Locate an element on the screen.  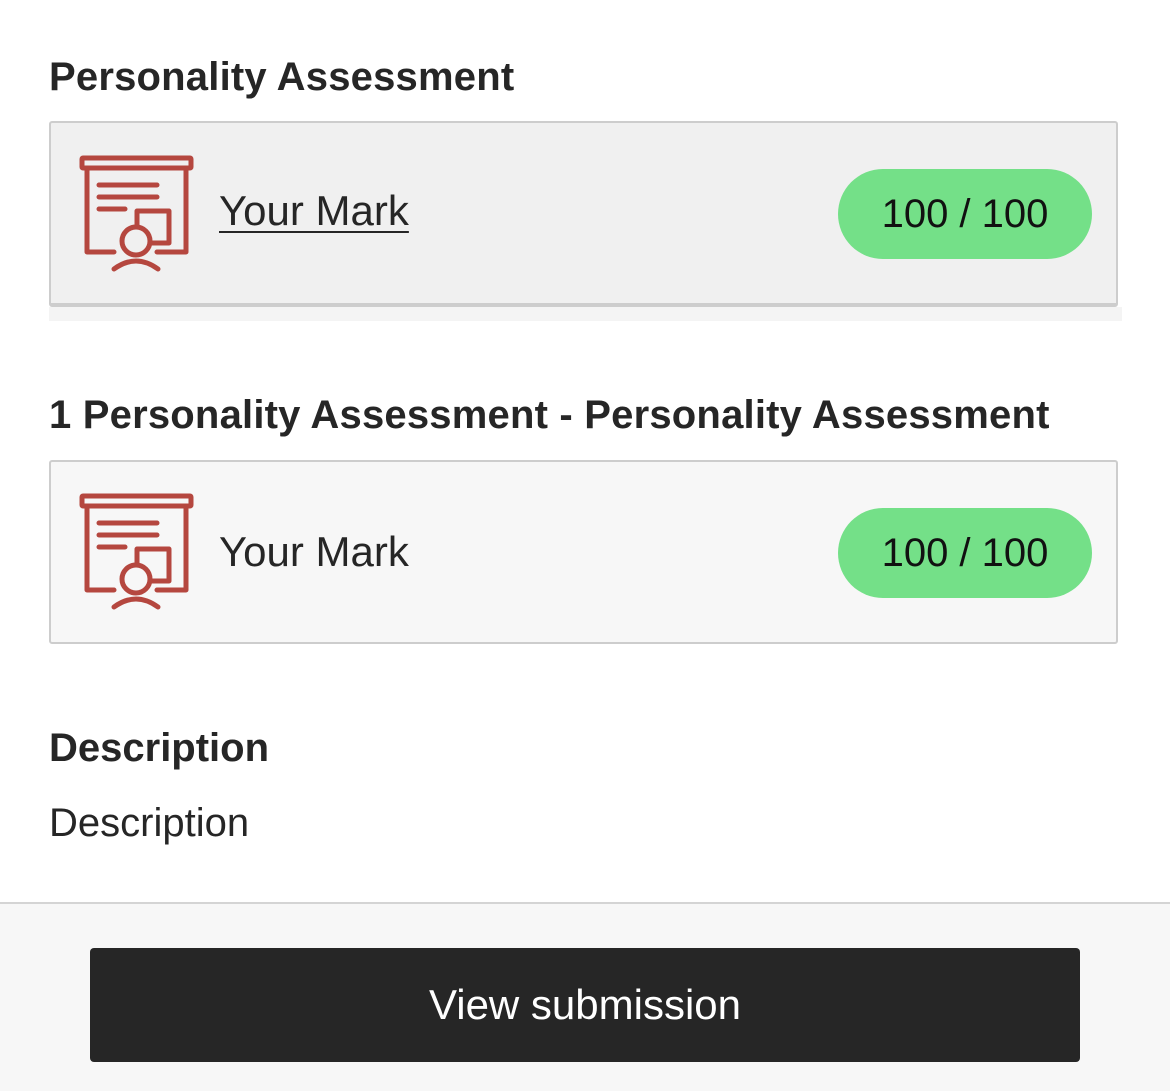
card-shadow is located at coordinates (585, 314).